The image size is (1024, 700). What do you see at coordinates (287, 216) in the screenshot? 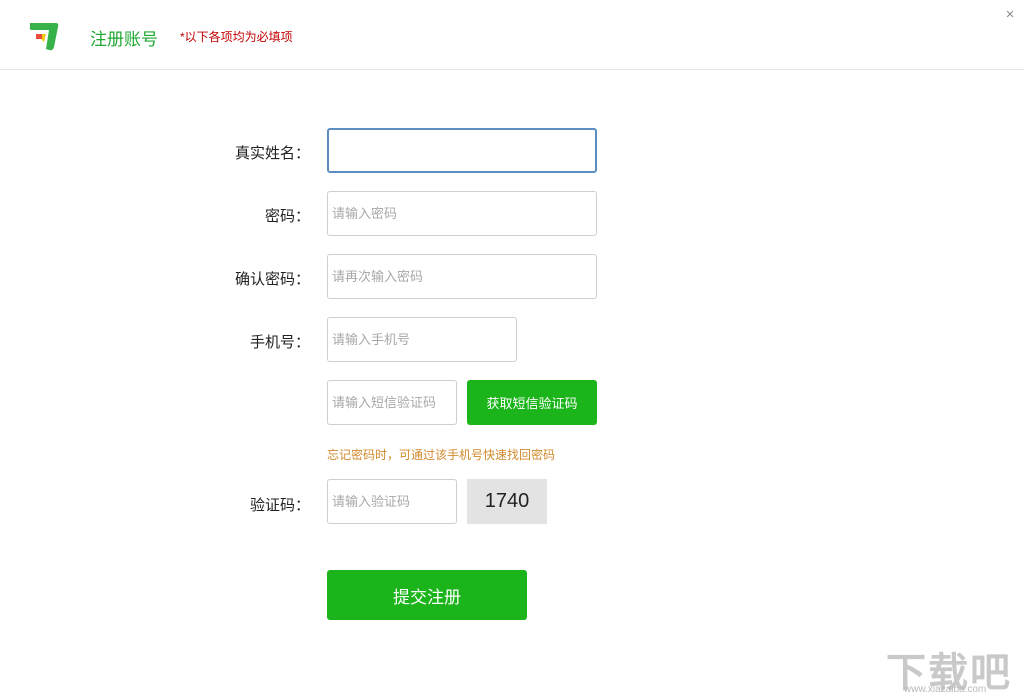
I see `password-label: 密码：` at bounding box center [287, 216].